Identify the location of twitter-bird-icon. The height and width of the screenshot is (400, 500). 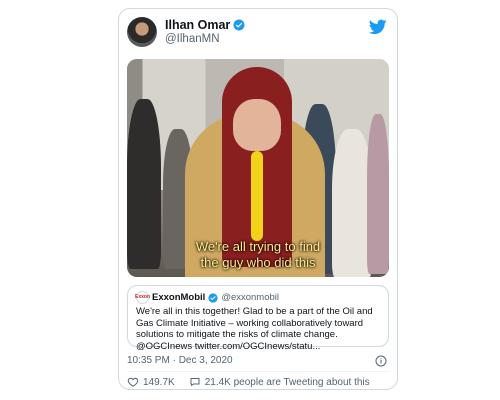
(378, 27).